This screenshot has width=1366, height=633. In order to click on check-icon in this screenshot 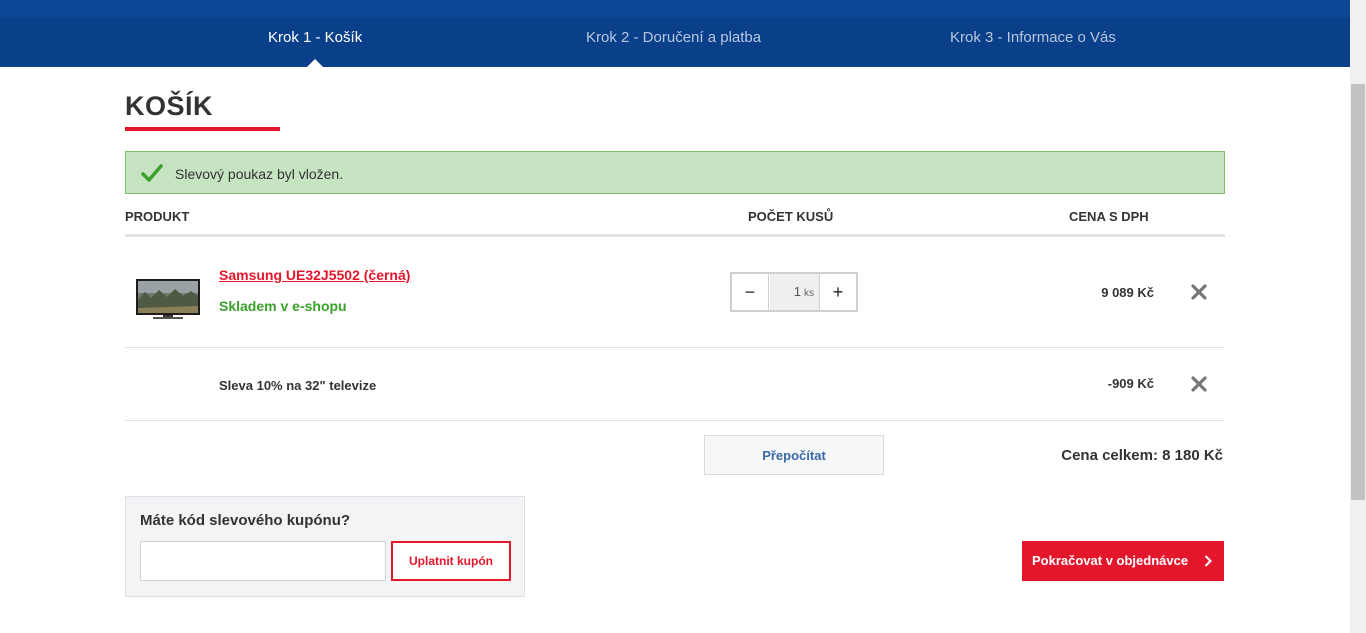, I will do `click(152, 173)`.